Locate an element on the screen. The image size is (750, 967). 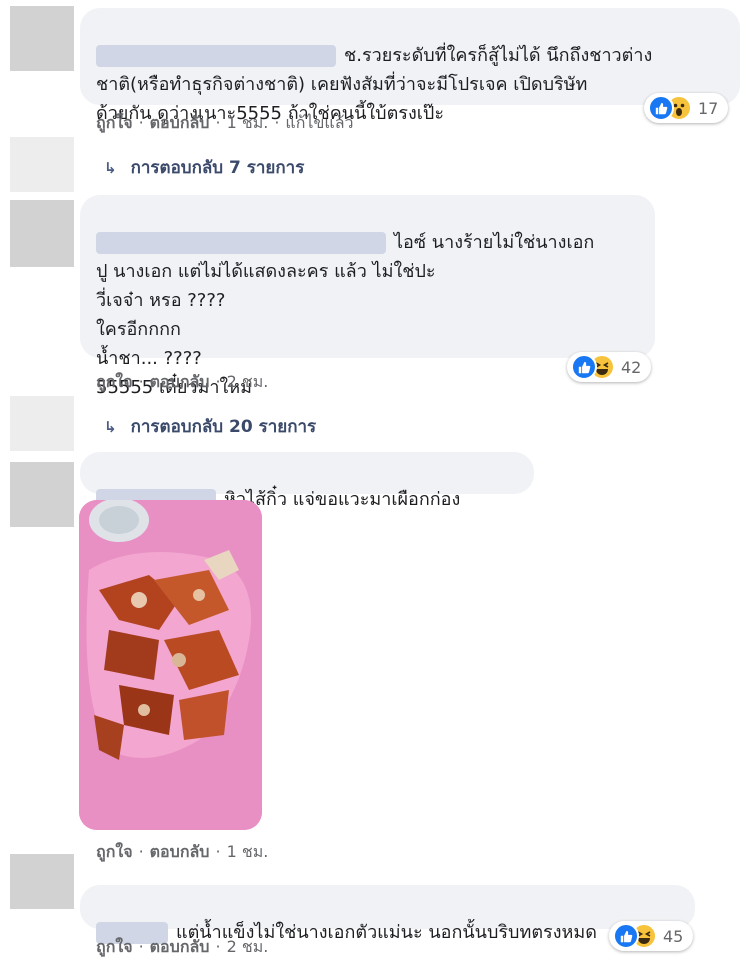
food-photo-illustration is located at coordinates (170, 665).